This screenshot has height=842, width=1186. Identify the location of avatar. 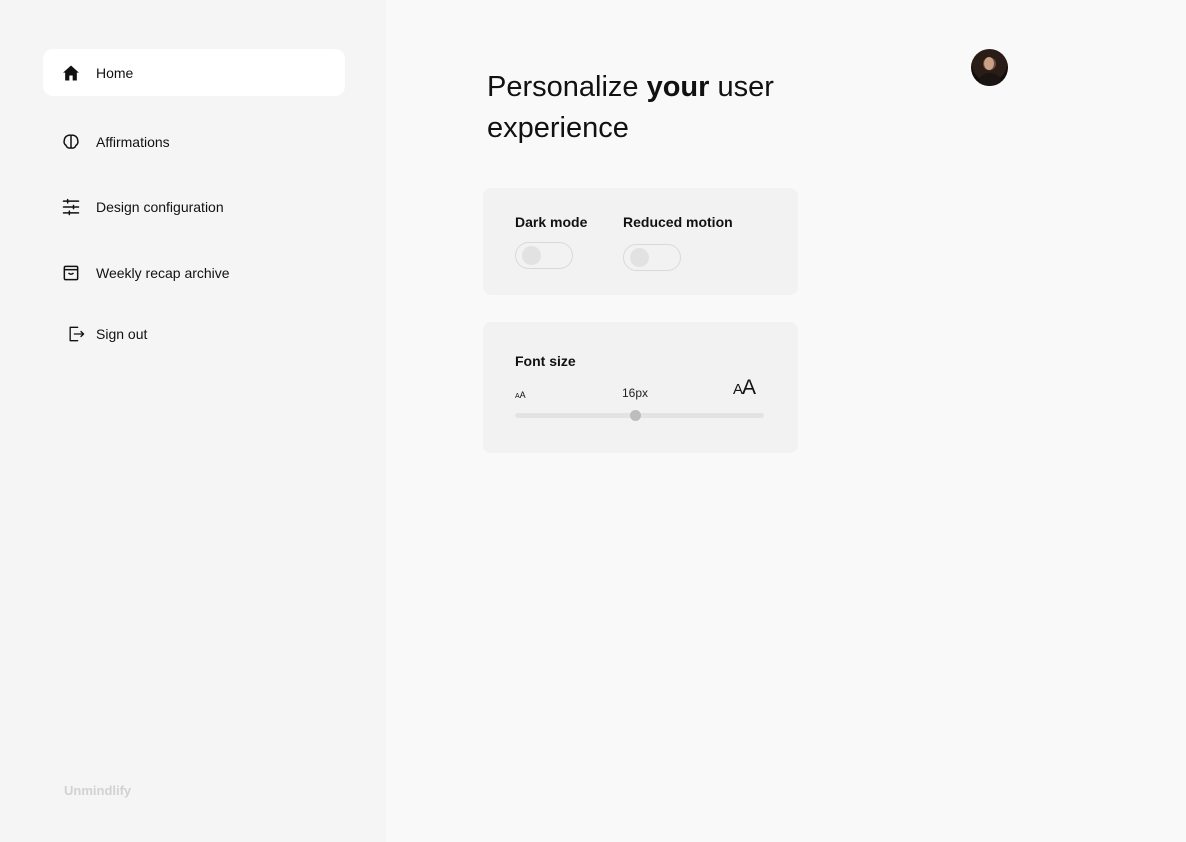
(989, 67).